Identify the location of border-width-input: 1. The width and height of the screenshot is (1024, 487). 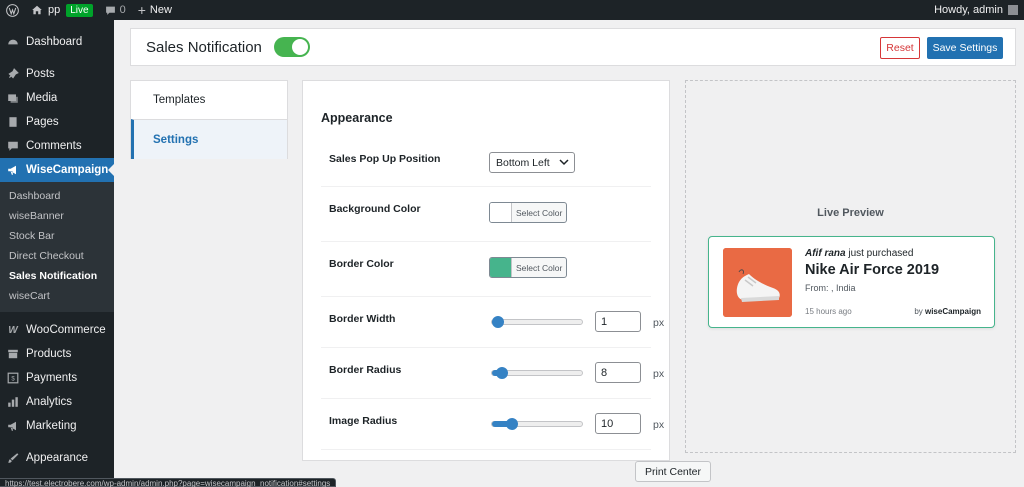
(618, 321).